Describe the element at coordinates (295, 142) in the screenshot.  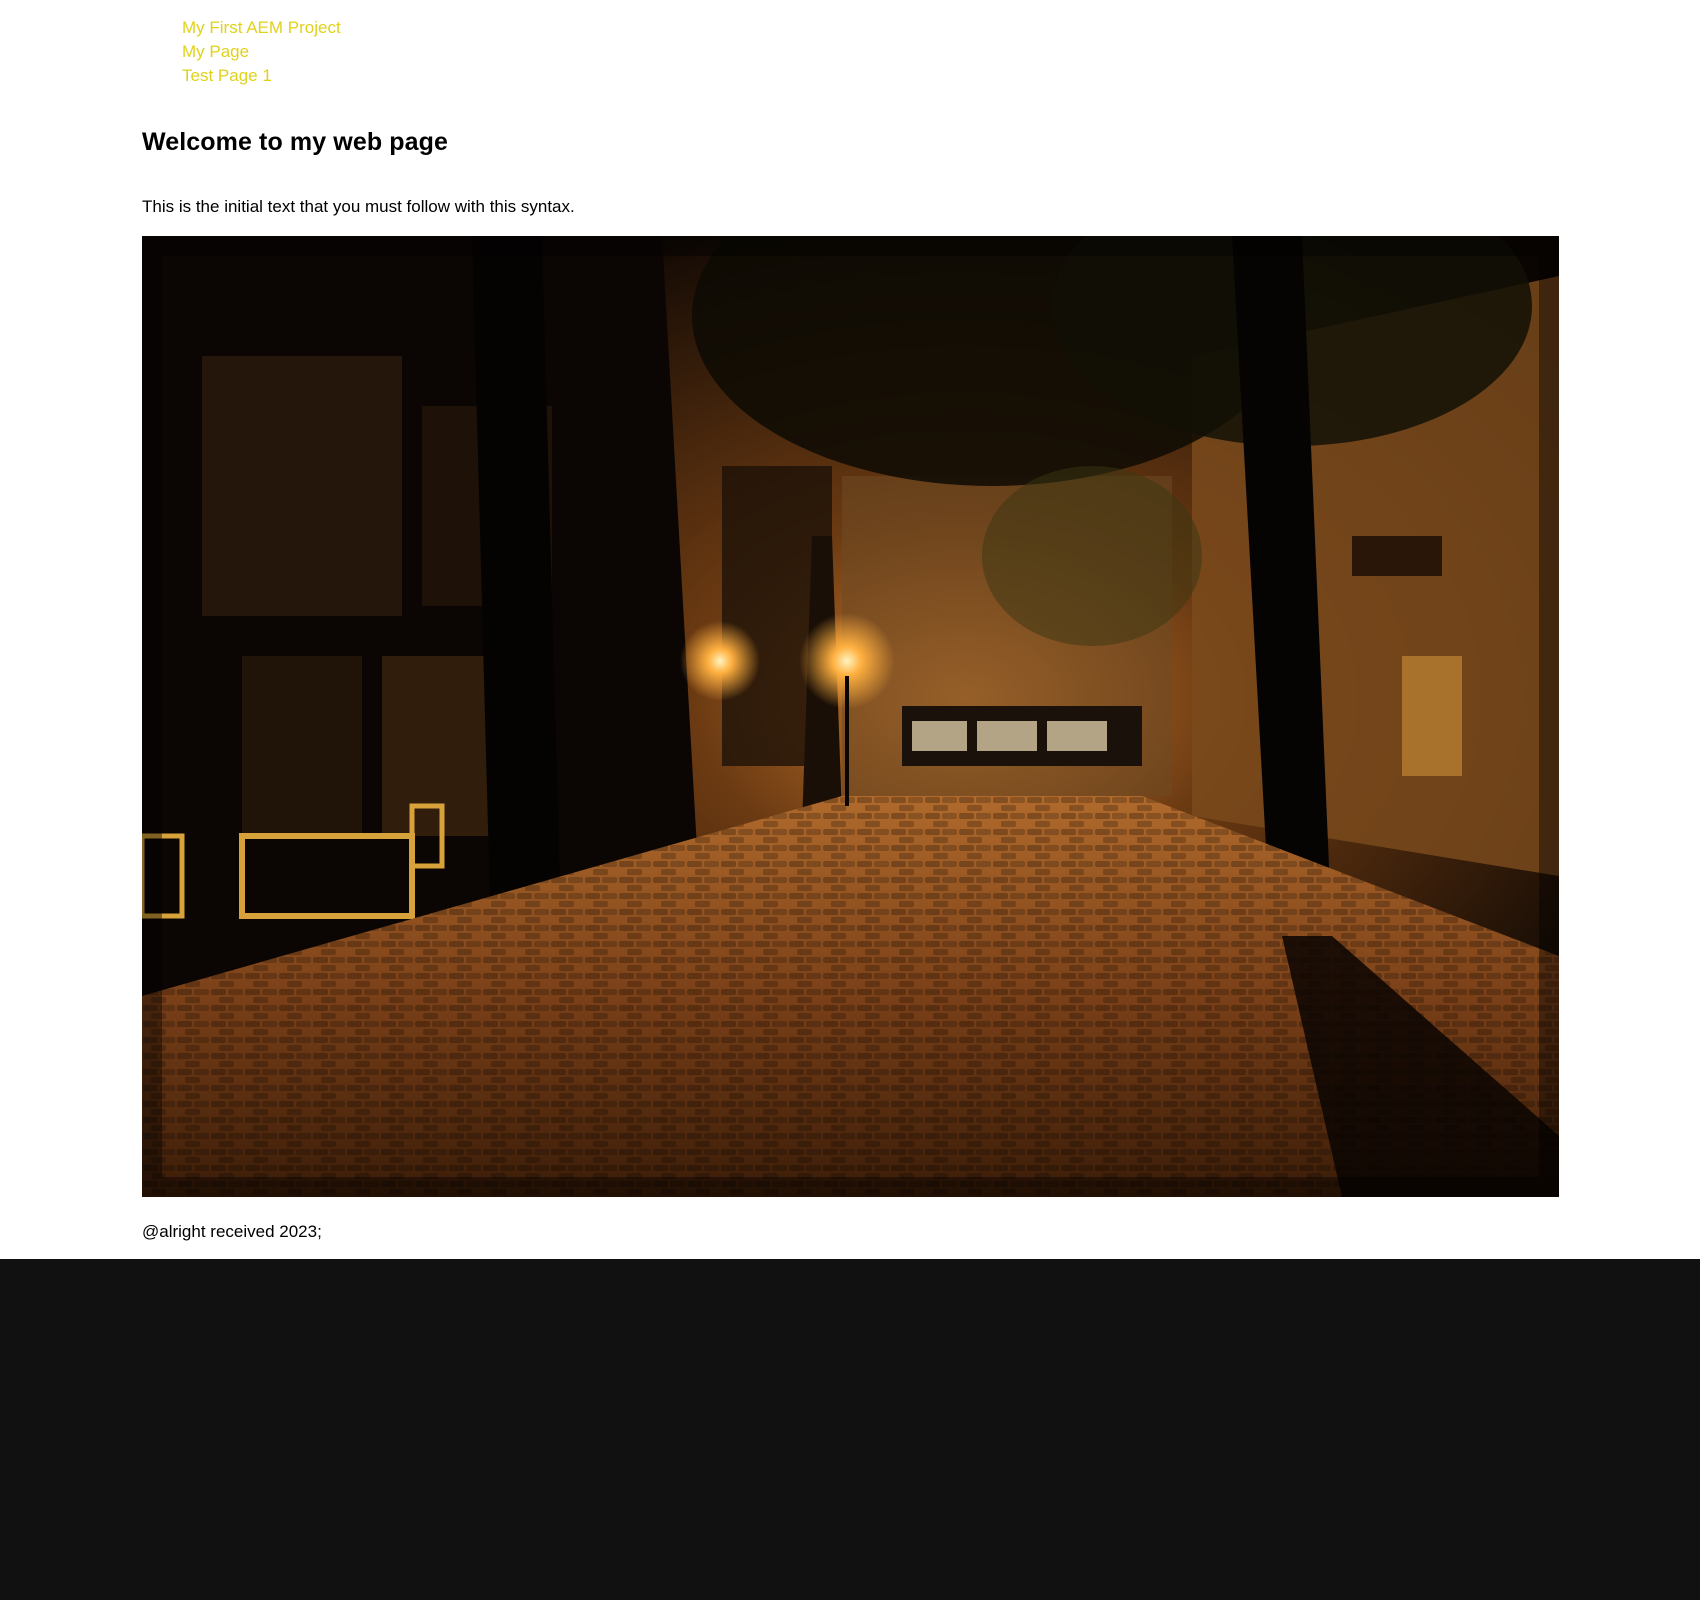
I see `page-title: Welcome to my web page` at that location.